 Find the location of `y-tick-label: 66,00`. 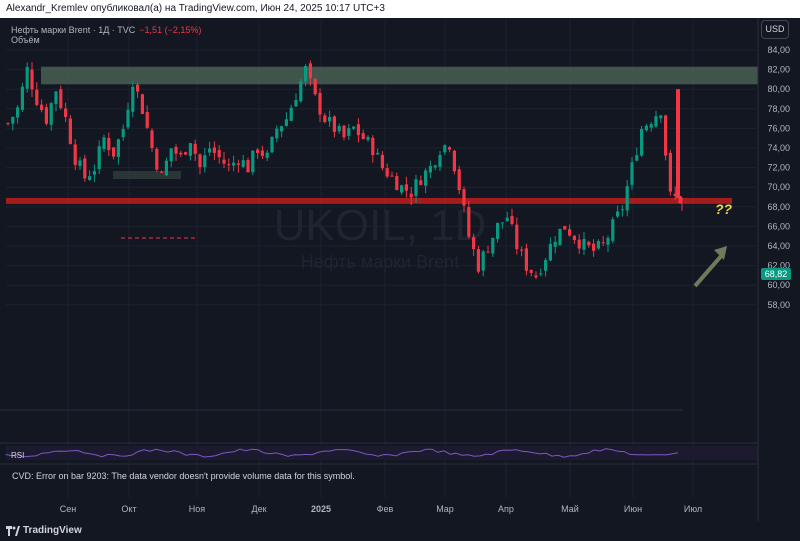

y-tick-label: 66,00 is located at coordinates (778, 226).